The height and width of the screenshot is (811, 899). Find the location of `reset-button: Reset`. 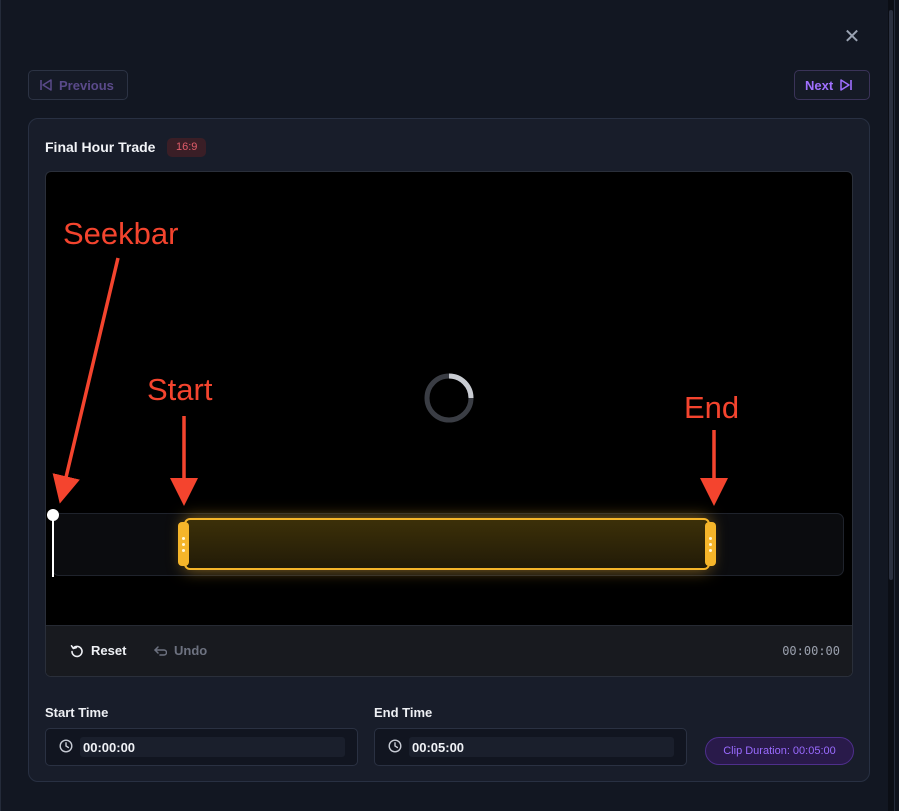

reset-button: Reset is located at coordinates (98, 650).